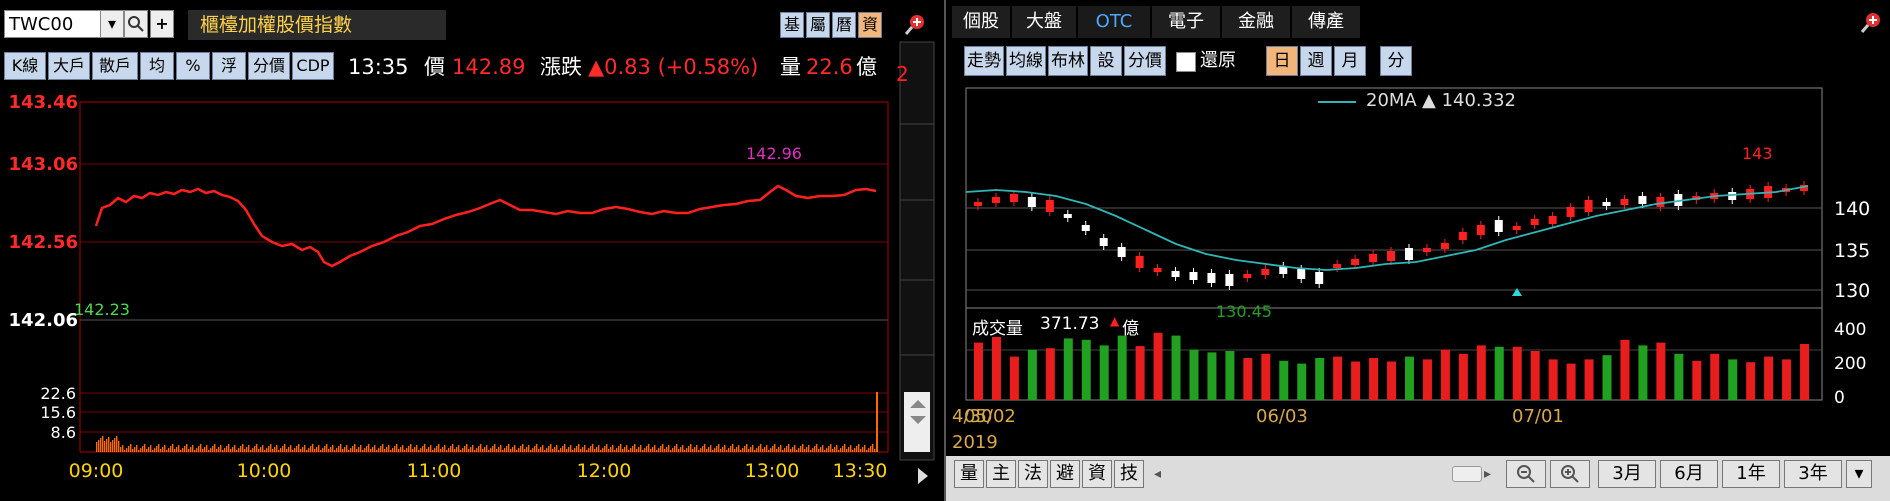 This screenshot has width=1890, height=501. What do you see at coordinates (1033, 474) in the screenshot?
I see `indicator-institution-button: 法` at bounding box center [1033, 474].